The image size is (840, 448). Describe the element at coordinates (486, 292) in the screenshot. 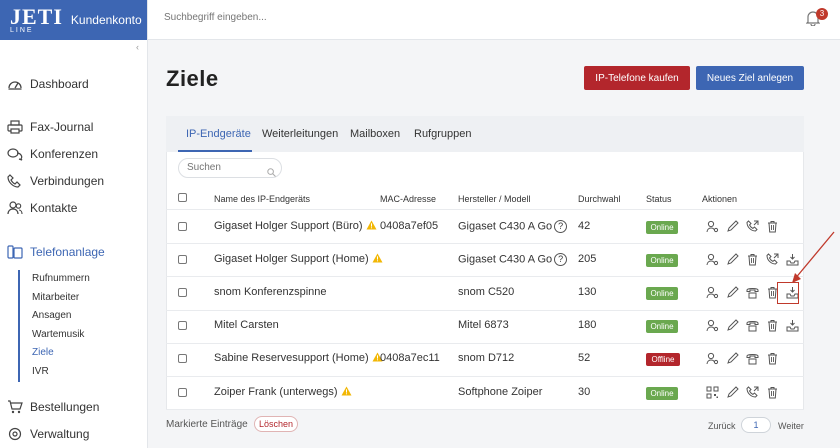

I see `row-model: snom C520` at that location.